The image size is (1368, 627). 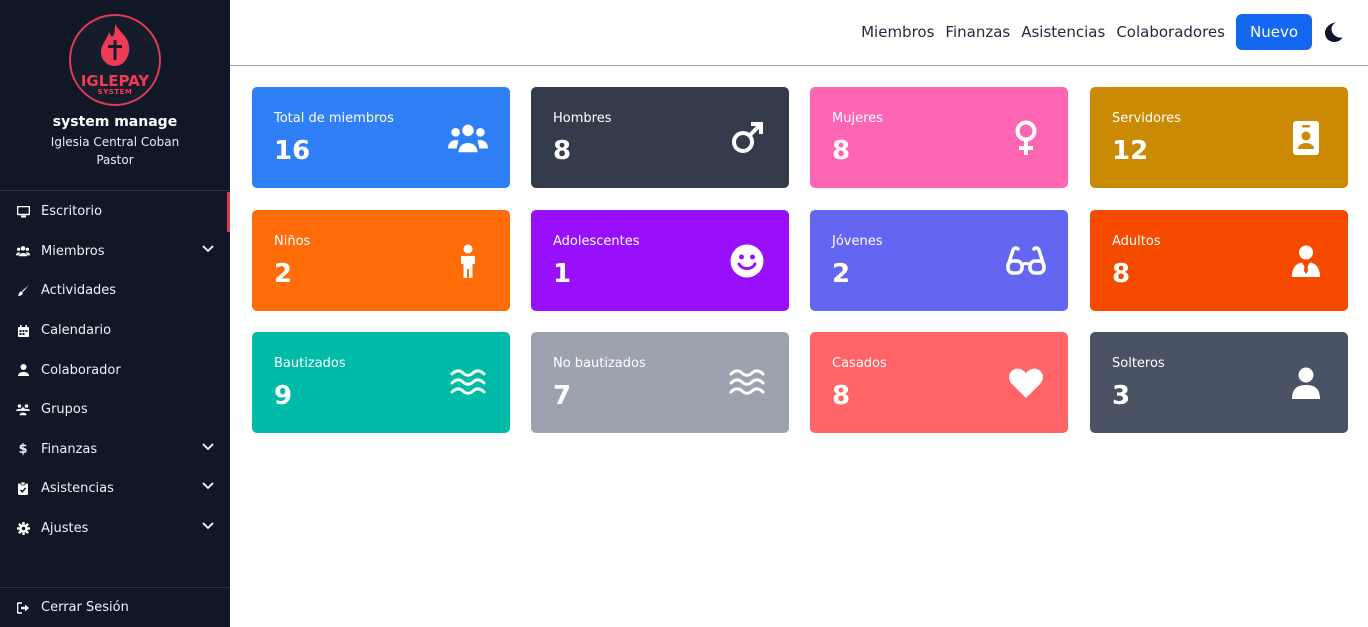 What do you see at coordinates (115, 410) in the screenshot?
I see `sidebar-item-grupos: Grupos` at bounding box center [115, 410].